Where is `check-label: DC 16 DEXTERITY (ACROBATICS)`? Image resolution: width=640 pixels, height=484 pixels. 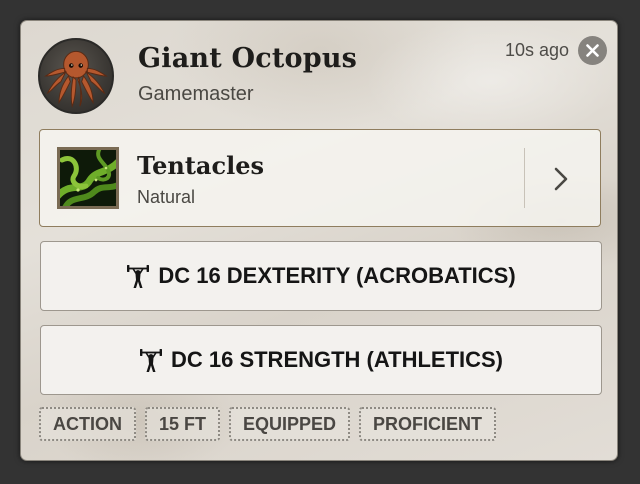 check-label: DC 16 DEXTERITY (ACROBATICS) is located at coordinates (337, 275).